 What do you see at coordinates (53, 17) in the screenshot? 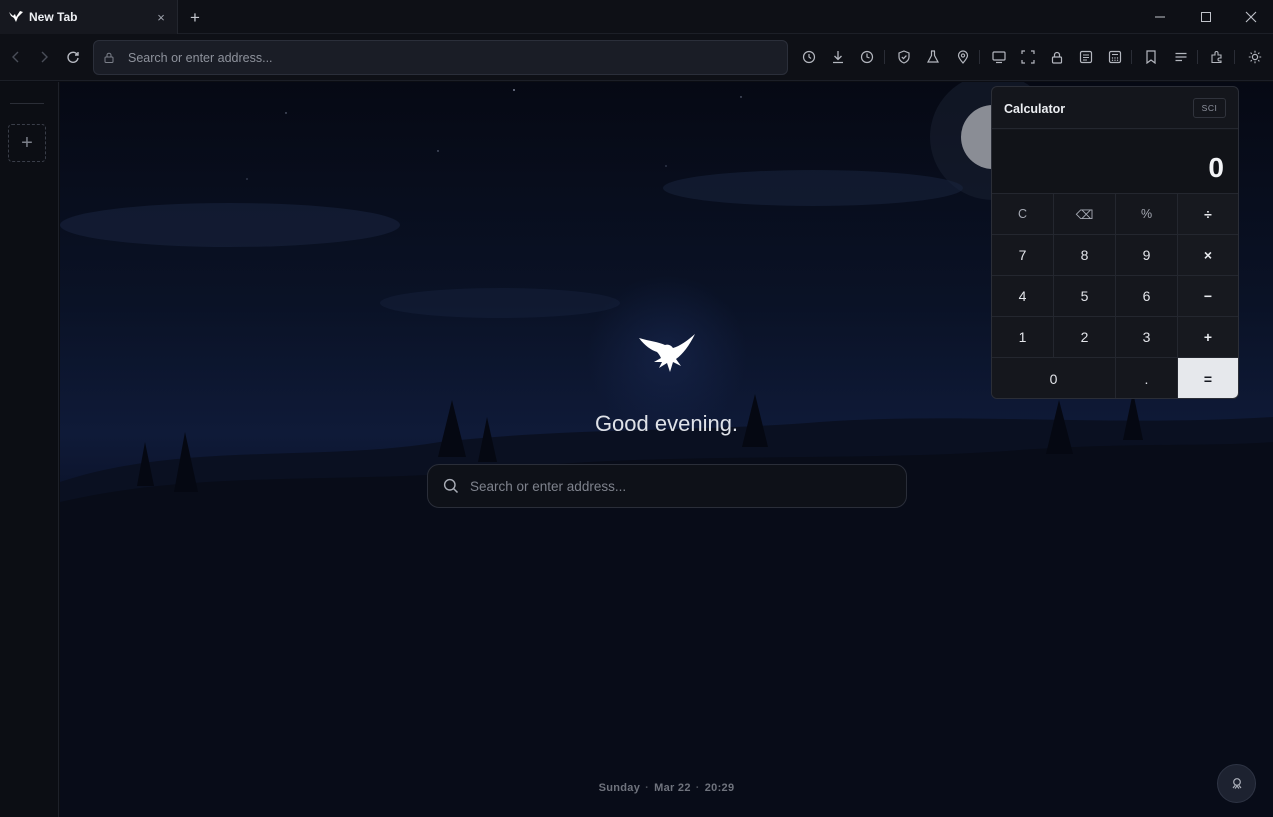
I see `tab-title: New Tab` at bounding box center [53, 17].